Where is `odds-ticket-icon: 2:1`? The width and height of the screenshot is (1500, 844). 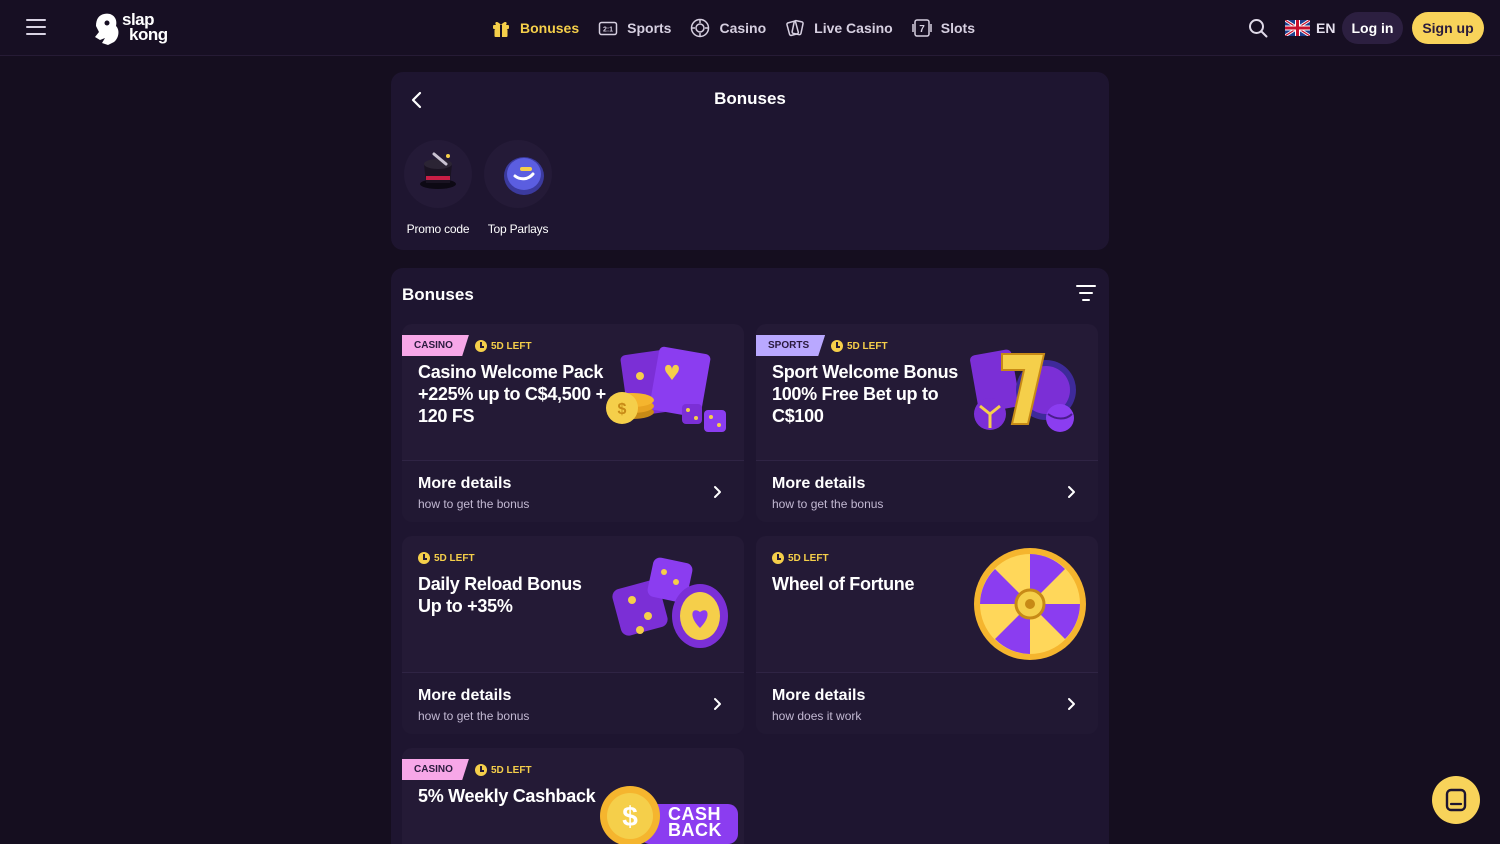 odds-ticket-icon: 2:1 is located at coordinates (608, 28).